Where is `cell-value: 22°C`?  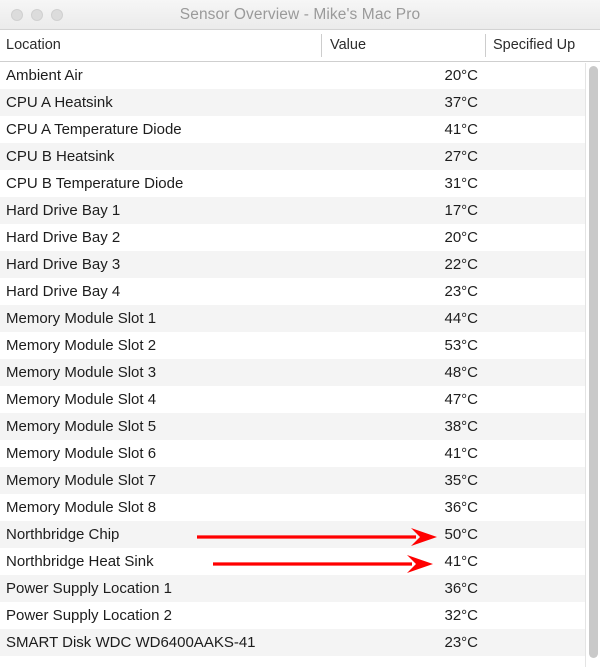
cell-value: 22°C is located at coordinates (461, 264).